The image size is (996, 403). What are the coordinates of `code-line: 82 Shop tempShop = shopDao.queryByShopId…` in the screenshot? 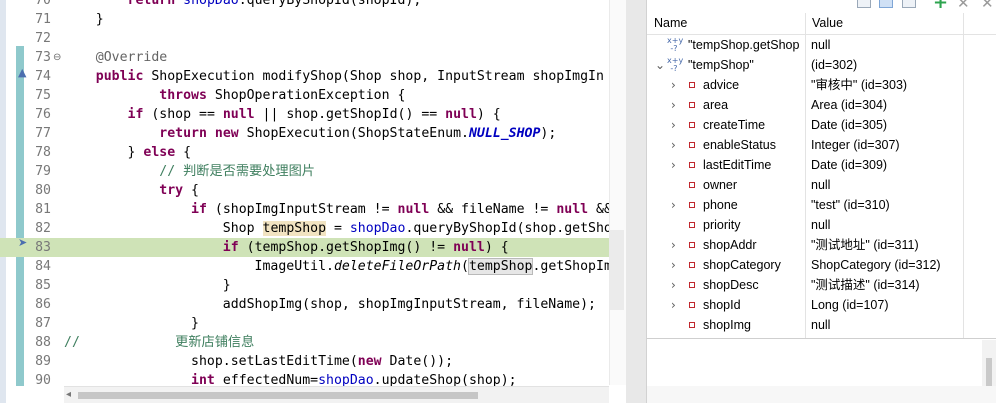 It's located at (313, 228).